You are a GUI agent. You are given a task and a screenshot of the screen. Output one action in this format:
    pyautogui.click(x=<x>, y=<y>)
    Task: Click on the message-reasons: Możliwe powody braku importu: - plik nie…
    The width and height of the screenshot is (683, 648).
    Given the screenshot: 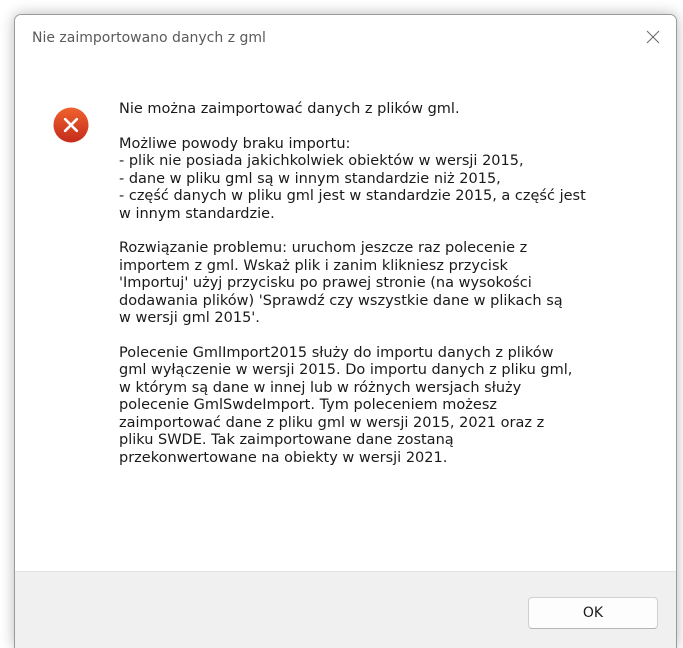 What is the action you would take?
    pyautogui.click(x=352, y=178)
    